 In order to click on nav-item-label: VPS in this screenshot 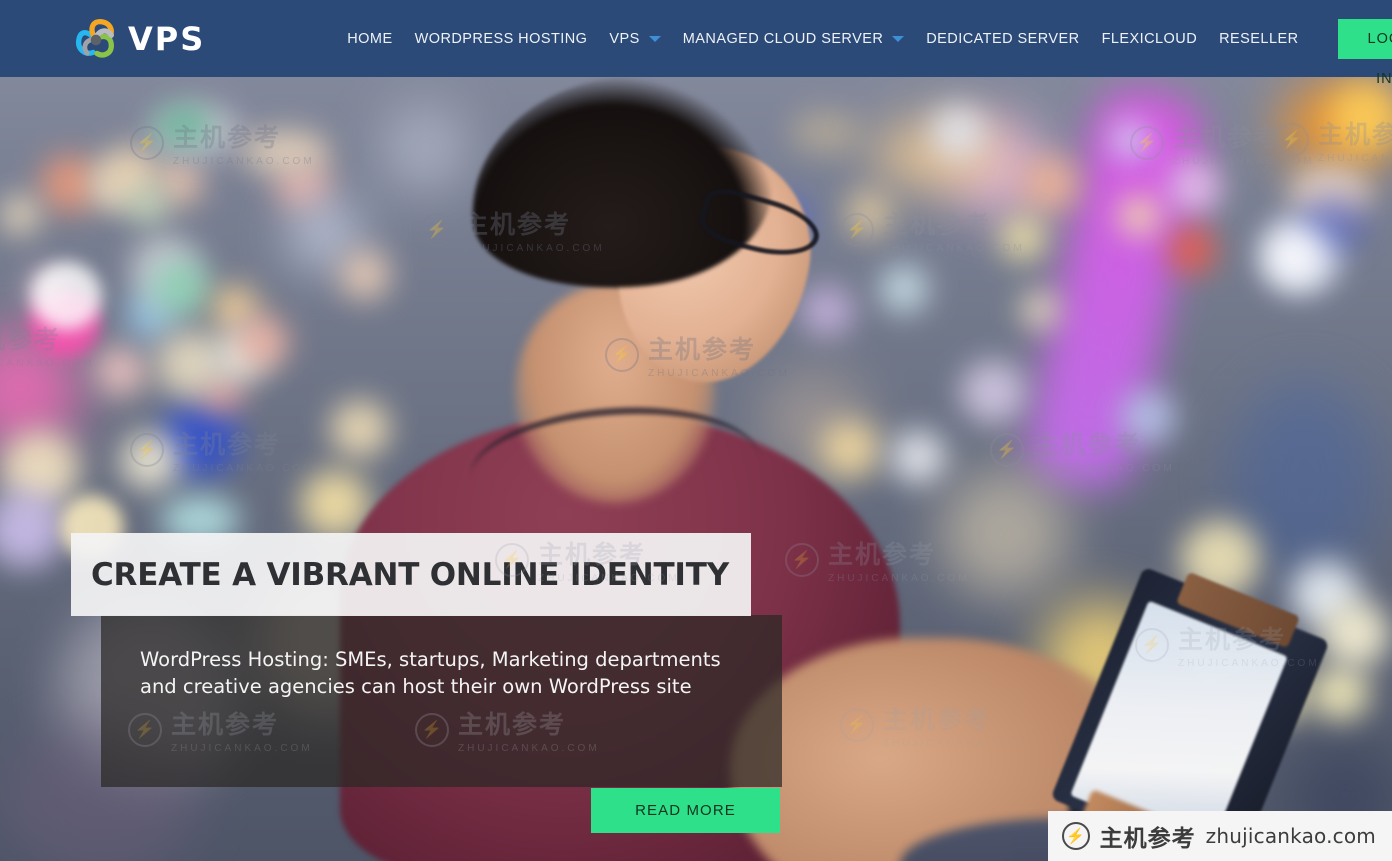, I will do `click(624, 38)`.